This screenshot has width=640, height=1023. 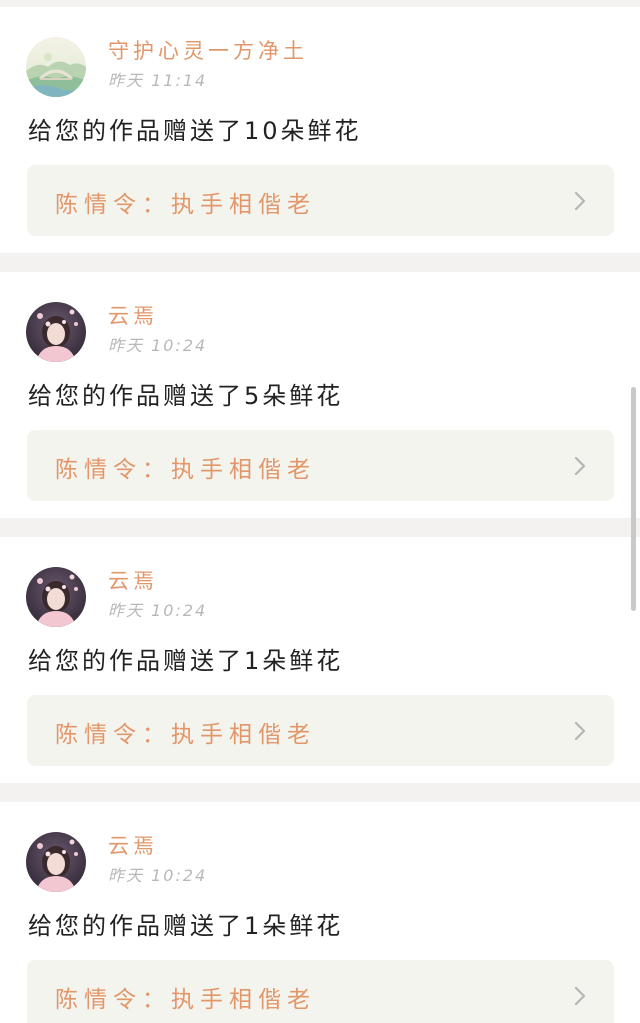 I want to click on timestamp: 昨天 11:14, so click(x=158, y=80).